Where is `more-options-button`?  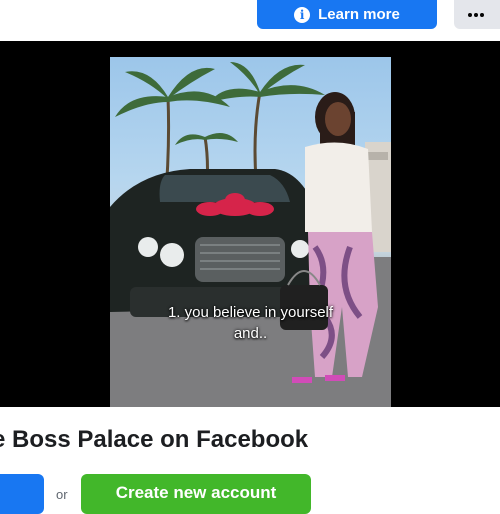 more-options-button is located at coordinates (477, 14).